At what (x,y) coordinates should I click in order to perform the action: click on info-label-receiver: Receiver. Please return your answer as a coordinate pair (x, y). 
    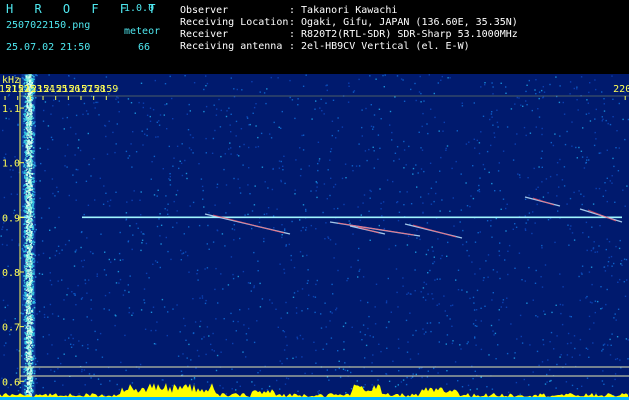
    Looking at the image, I should click on (204, 34).